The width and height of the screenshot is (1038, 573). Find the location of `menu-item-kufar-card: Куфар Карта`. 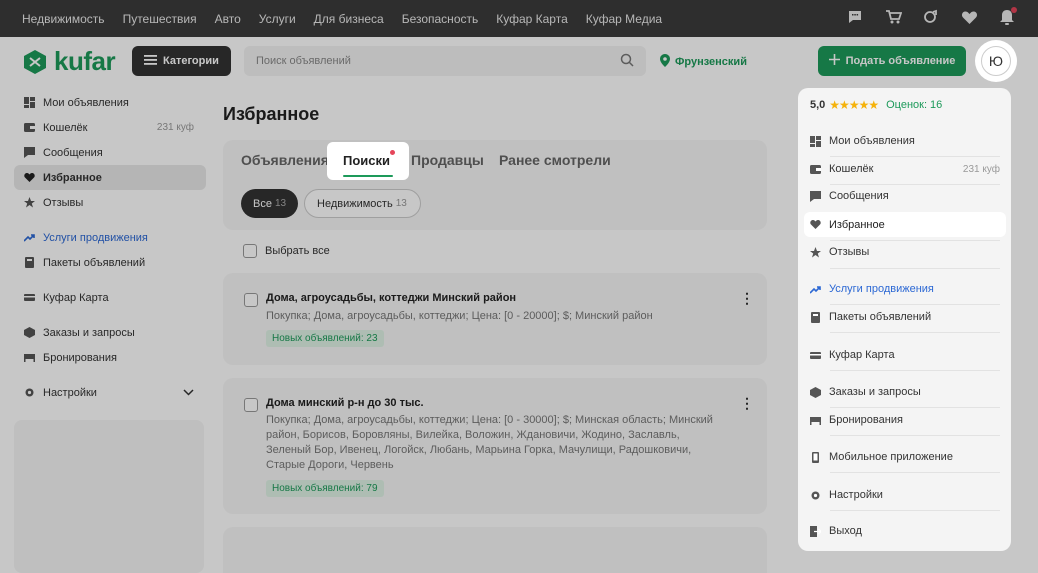

menu-item-kufar-card: Куфар Карта is located at coordinates (905, 355).